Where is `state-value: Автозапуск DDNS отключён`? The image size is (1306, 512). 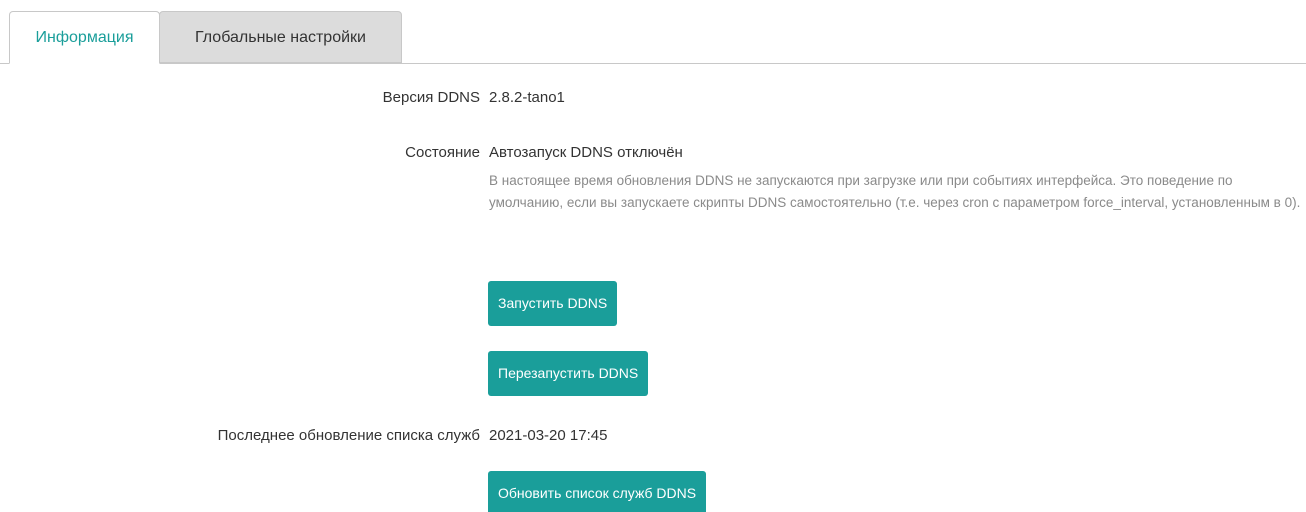
state-value: Автозапуск DDNS отключён is located at coordinates (586, 152).